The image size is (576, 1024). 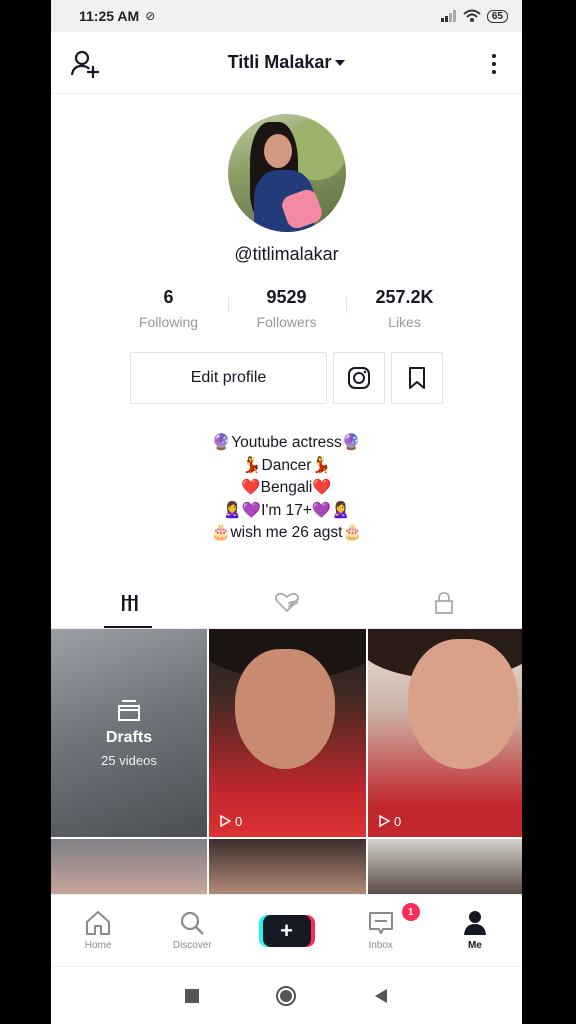 I want to click on stat-label: Following, so click(x=168, y=322).